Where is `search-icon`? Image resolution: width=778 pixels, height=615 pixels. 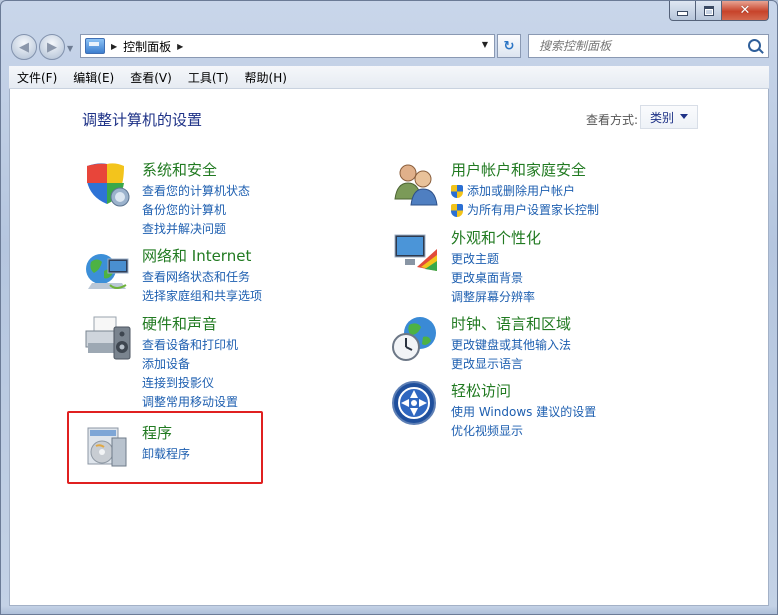 search-icon is located at coordinates (754, 45).